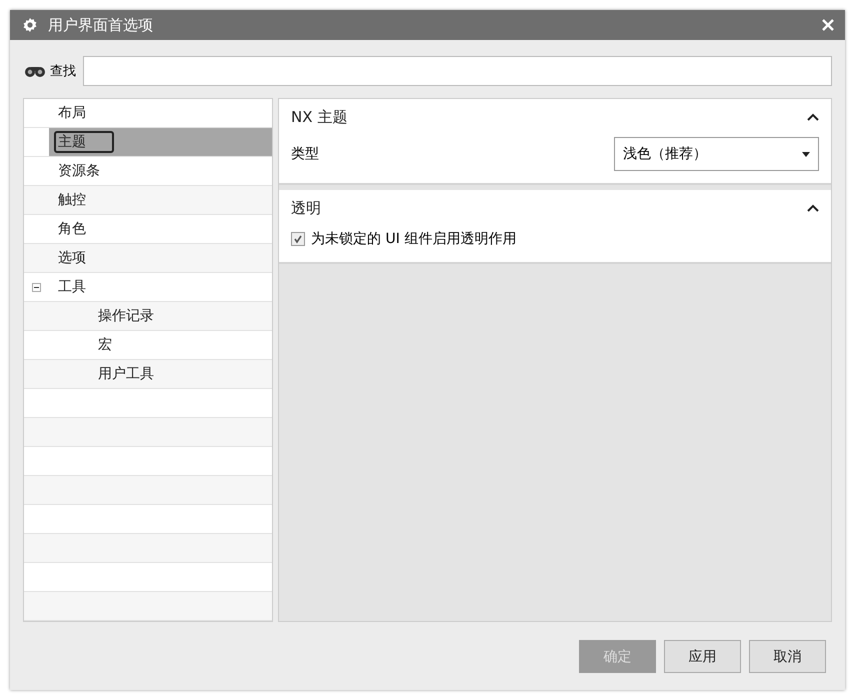  What do you see at coordinates (319, 117) in the screenshot?
I see `section-title: NX 主题` at bounding box center [319, 117].